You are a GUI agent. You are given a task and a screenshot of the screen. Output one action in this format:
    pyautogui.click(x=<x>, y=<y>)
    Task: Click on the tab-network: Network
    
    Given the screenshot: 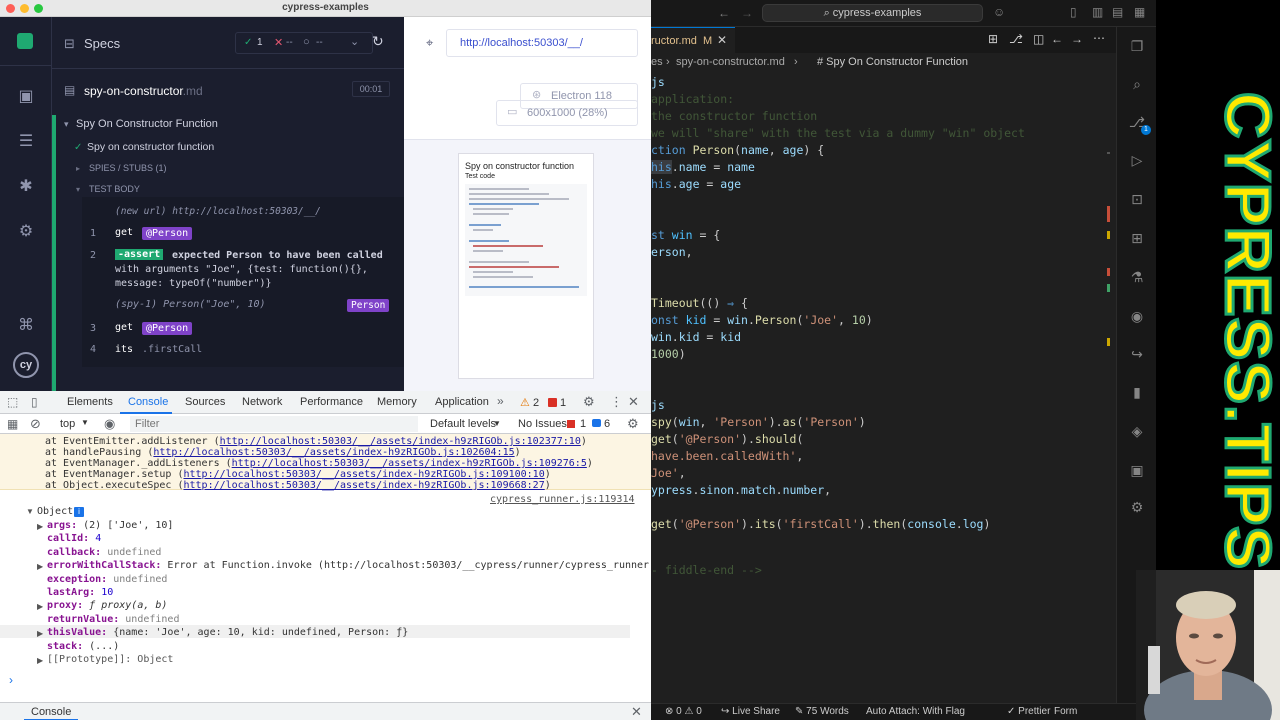 What is the action you would take?
    pyautogui.click(x=262, y=402)
    